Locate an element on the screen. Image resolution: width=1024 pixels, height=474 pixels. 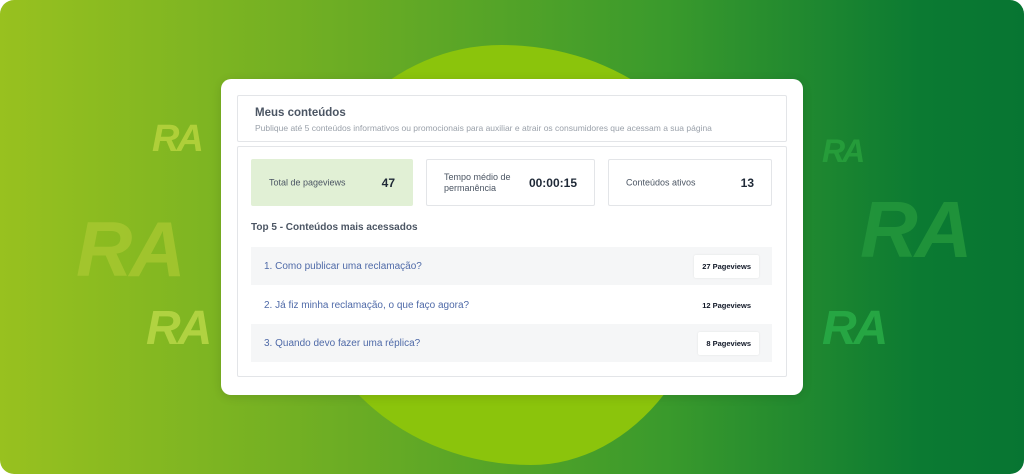
card-title: Meus conteúdos is located at coordinates (300, 113).